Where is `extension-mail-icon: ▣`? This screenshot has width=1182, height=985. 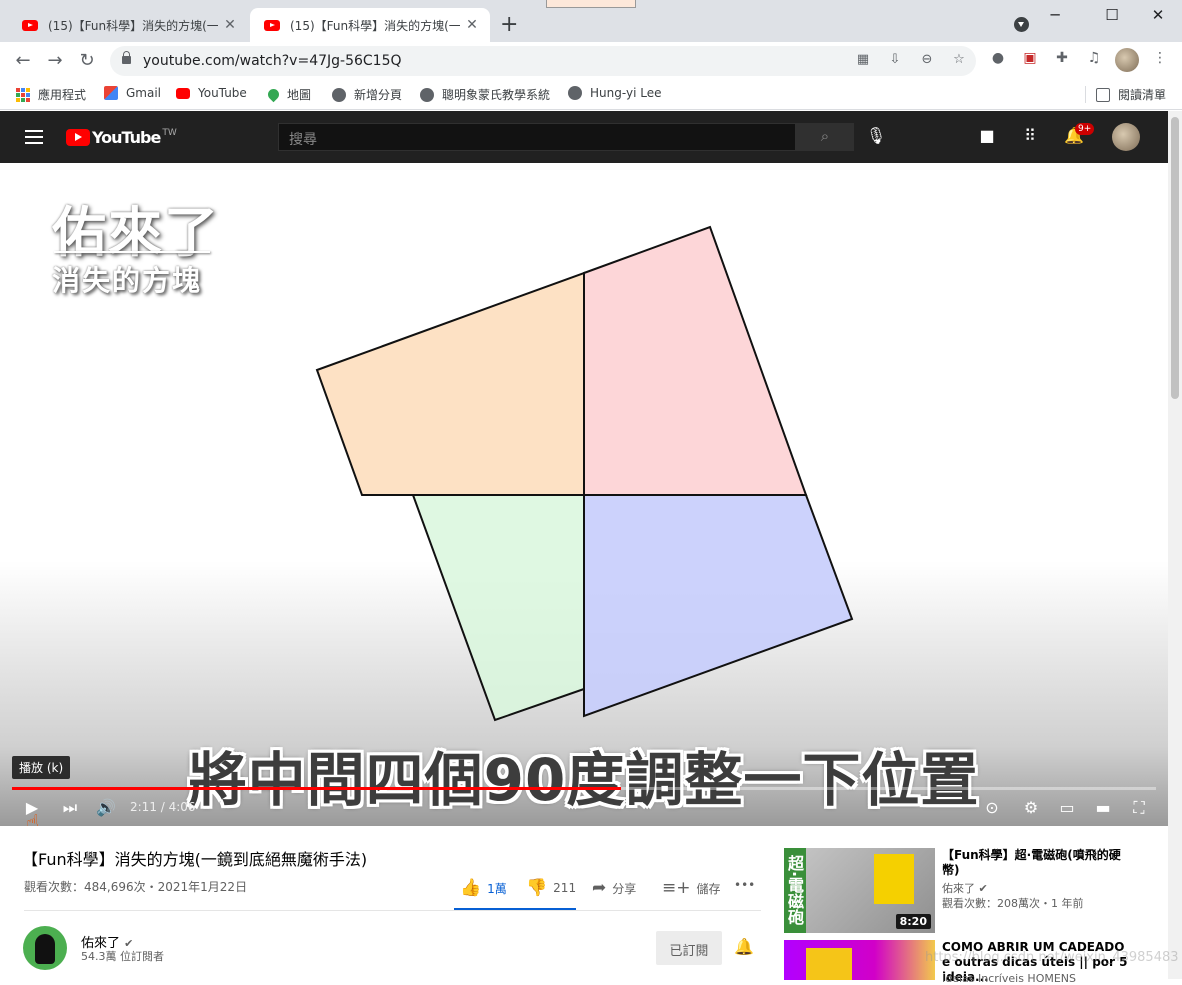
extension-mail-icon: ▣ is located at coordinates (1030, 60).